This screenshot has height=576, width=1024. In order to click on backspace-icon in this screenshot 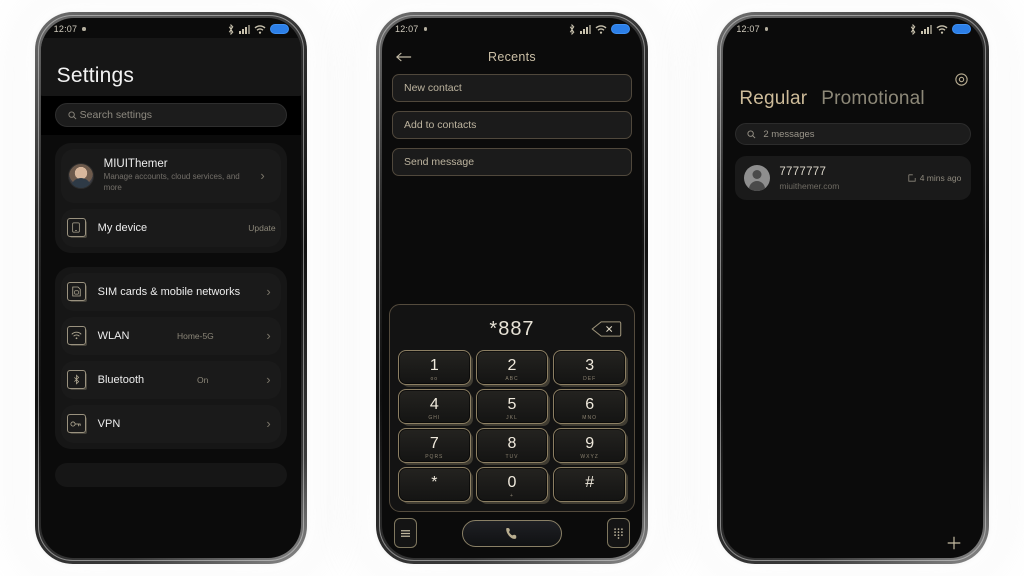, I will do `click(606, 329)`.